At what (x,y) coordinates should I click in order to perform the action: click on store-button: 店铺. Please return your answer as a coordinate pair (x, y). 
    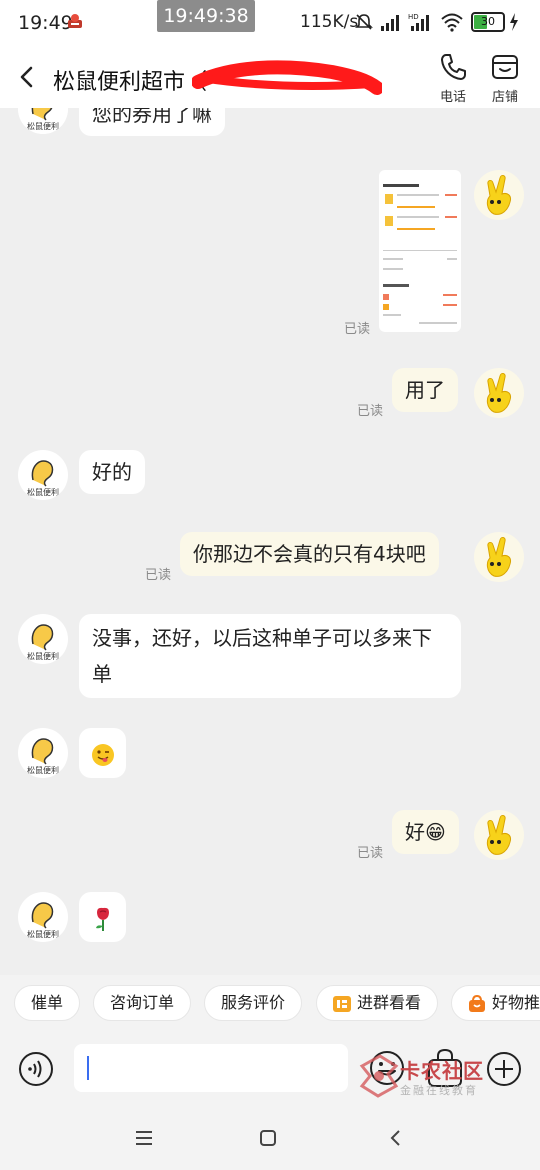
    Looking at the image, I should click on (505, 78).